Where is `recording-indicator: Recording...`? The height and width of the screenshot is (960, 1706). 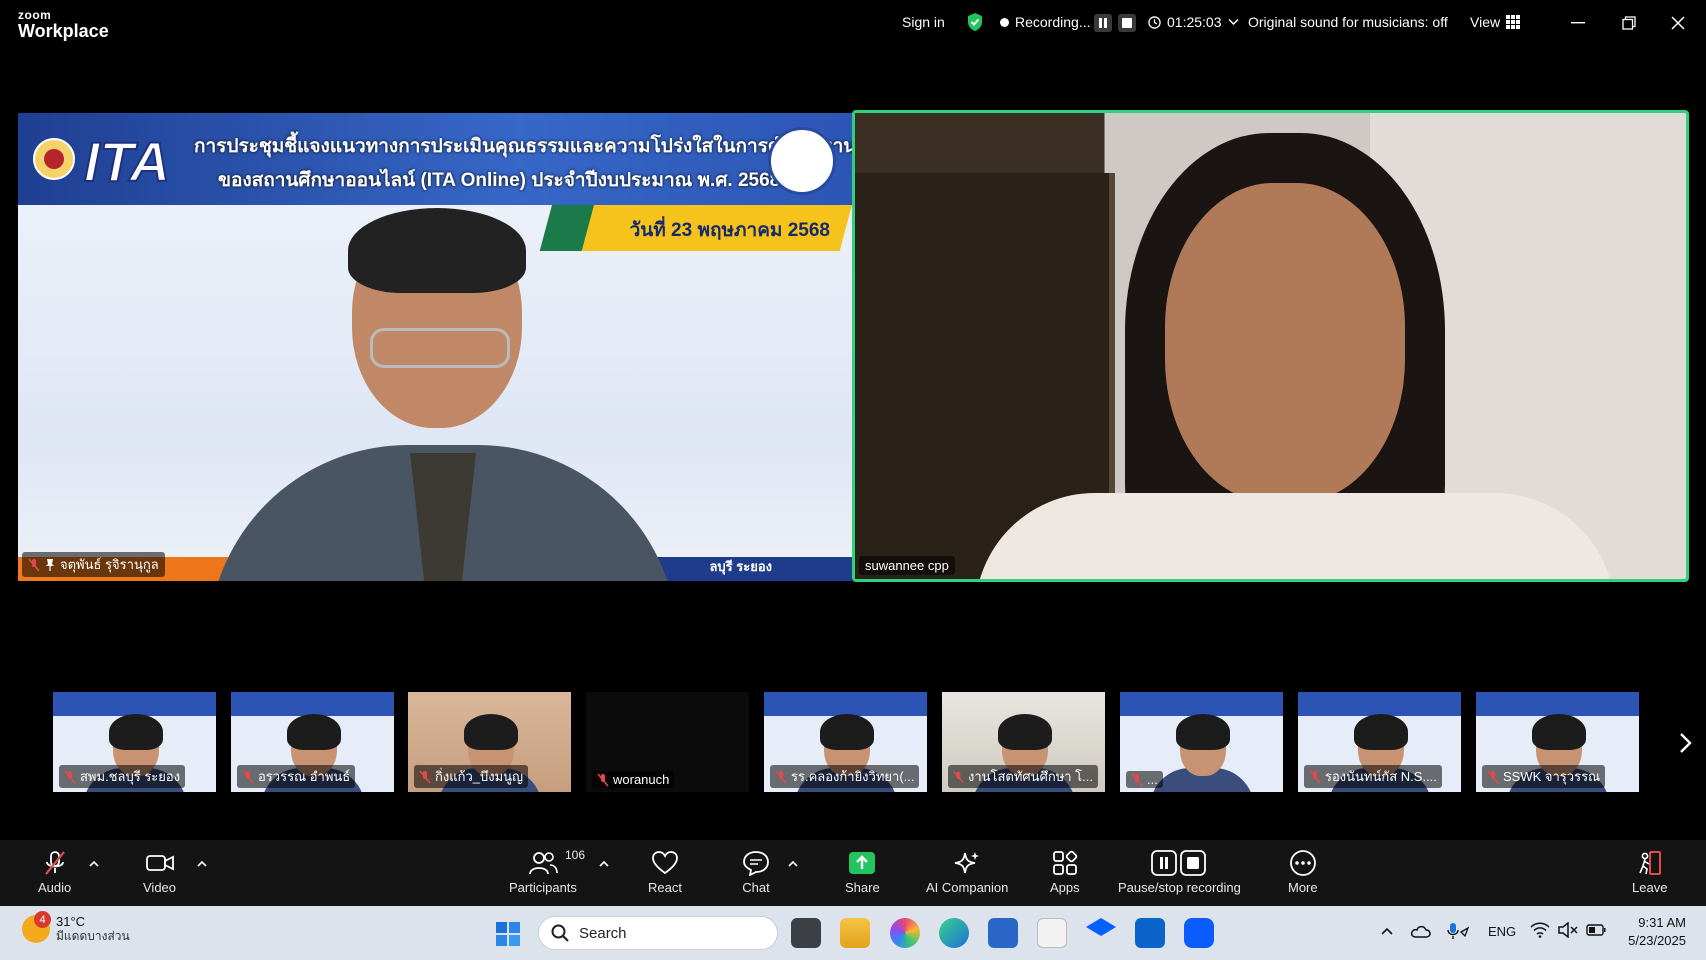
recording-indicator: Recording... is located at coordinates (1045, 22).